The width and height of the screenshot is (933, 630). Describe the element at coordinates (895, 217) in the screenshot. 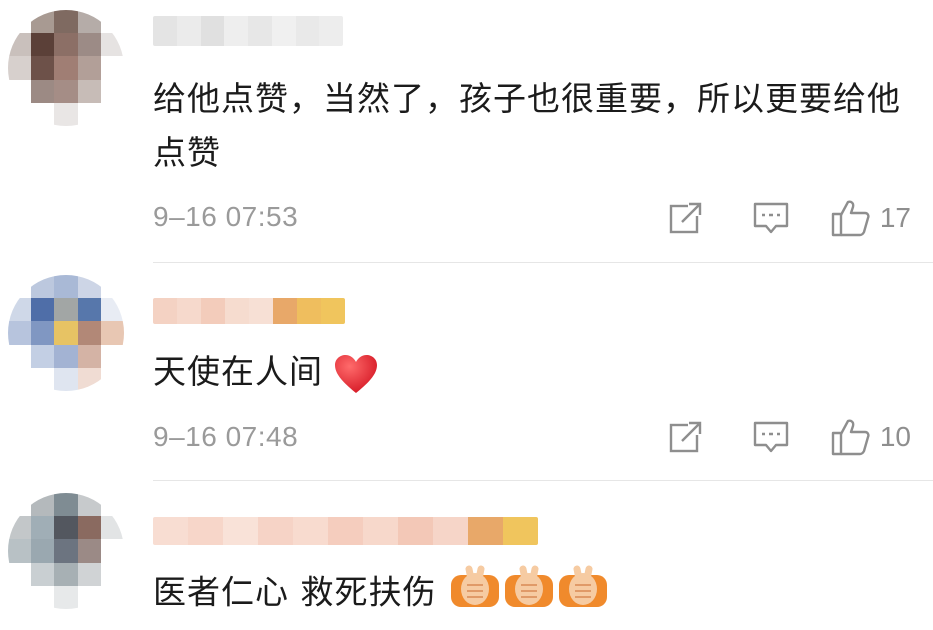

I see `like-count: 17` at that location.